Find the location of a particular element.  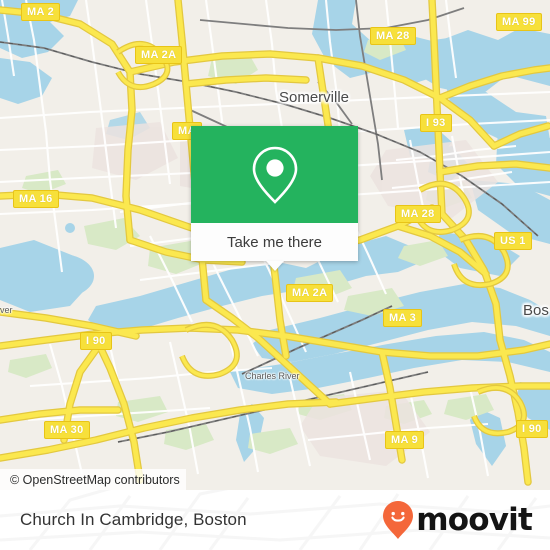

map-pin-icon is located at coordinates (274, 175).